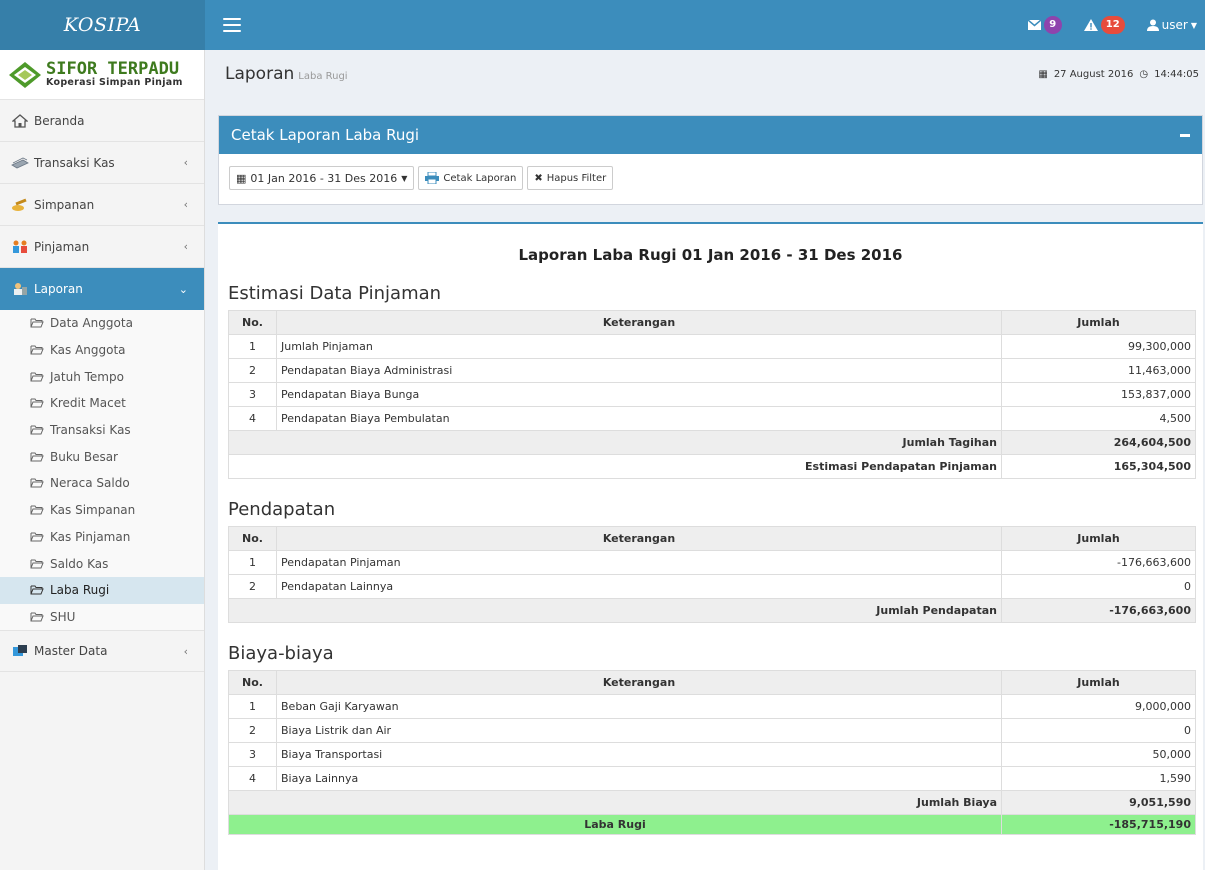  What do you see at coordinates (471, 178) in the screenshot?
I see `print-report-button: Cetak Laporan` at bounding box center [471, 178].